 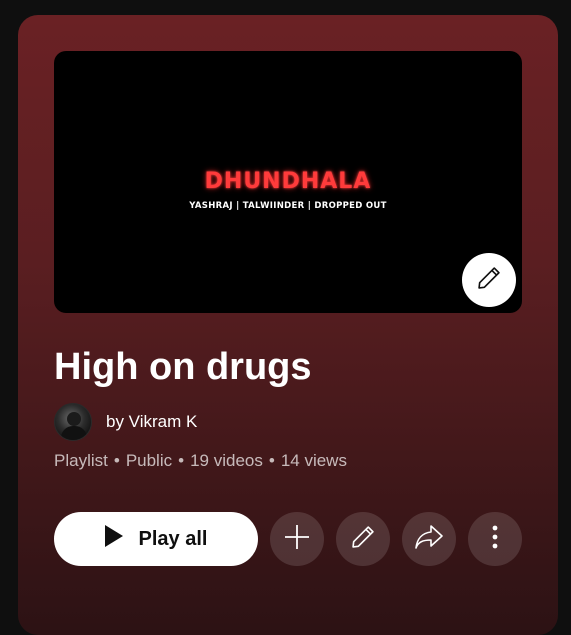 I want to click on more-options-button, so click(x=495, y=539).